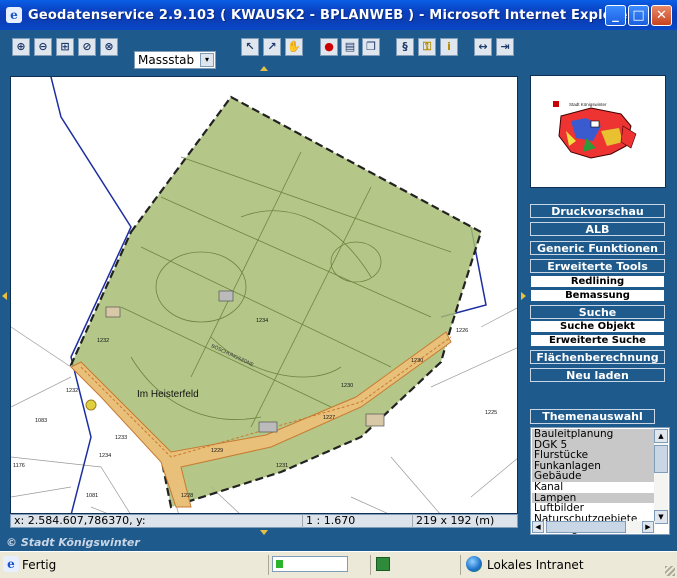 The height and width of the screenshot is (578, 677). I want to click on overview-svg: Stadt Königswinter, so click(595, 130).